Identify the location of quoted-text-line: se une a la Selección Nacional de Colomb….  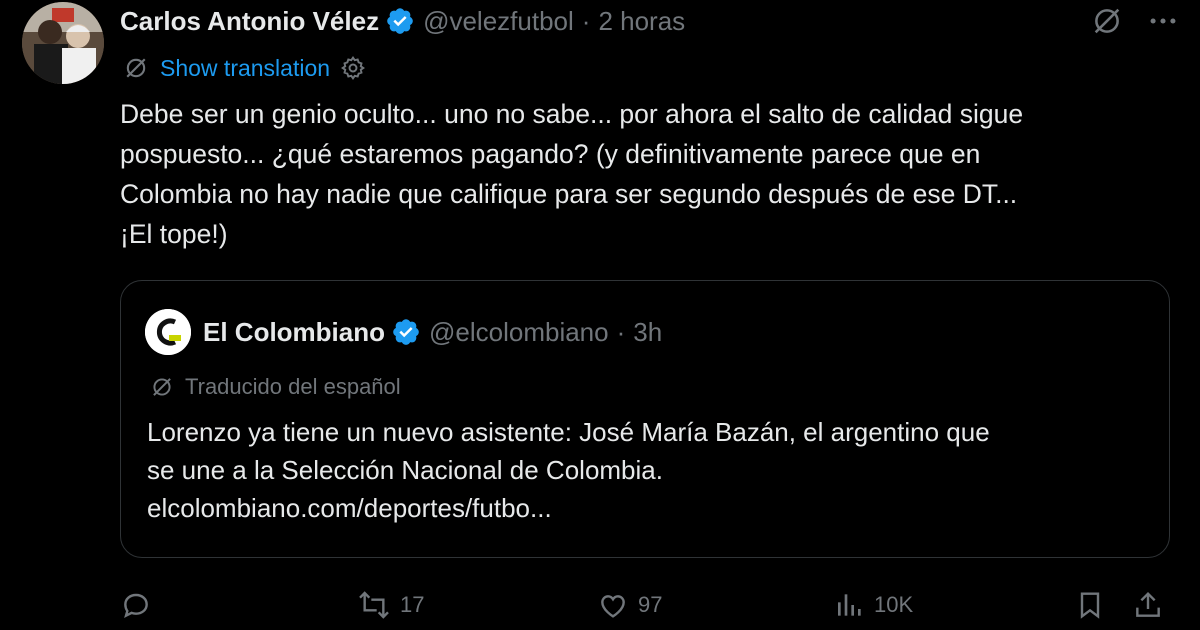
(405, 470).